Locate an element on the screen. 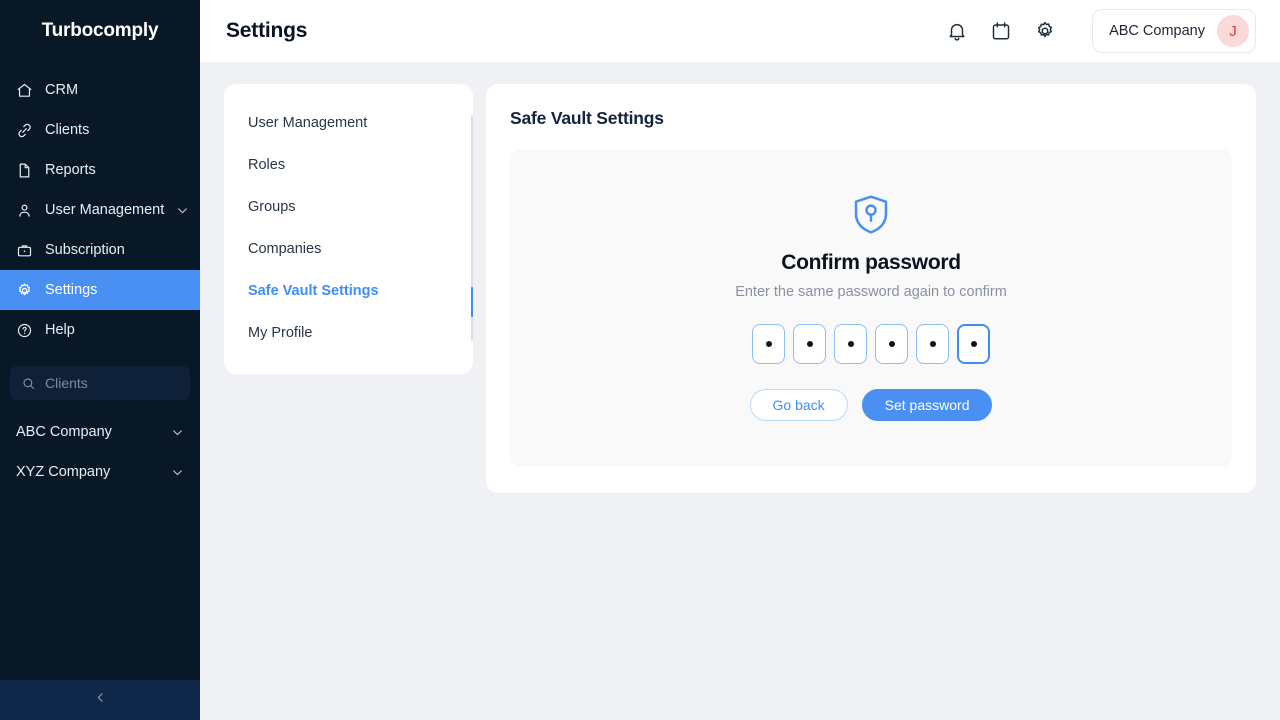  company-item-abc: ABC Company is located at coordinates (100, 432).